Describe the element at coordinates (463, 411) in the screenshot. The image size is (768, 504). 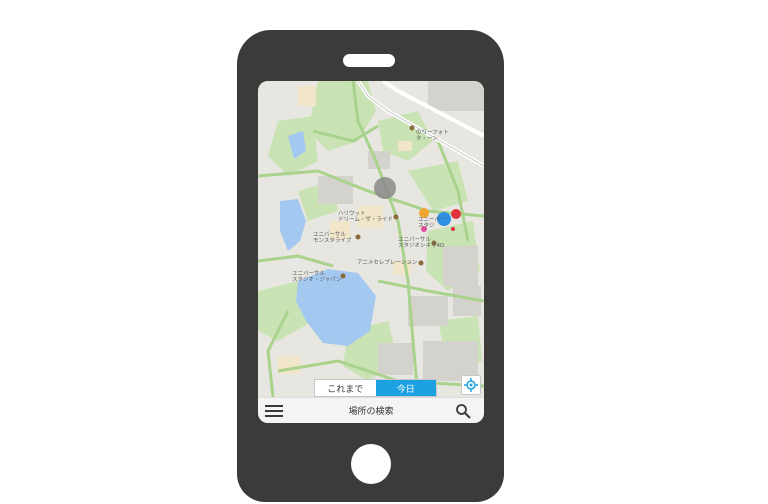
I see `search-icon` at that location.